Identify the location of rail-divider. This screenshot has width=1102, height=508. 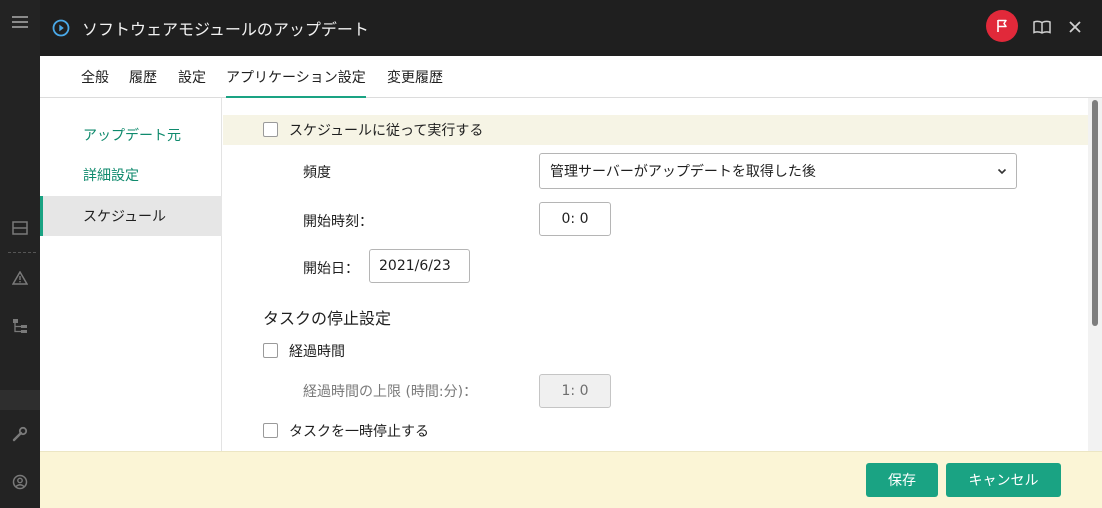
(22, 252).